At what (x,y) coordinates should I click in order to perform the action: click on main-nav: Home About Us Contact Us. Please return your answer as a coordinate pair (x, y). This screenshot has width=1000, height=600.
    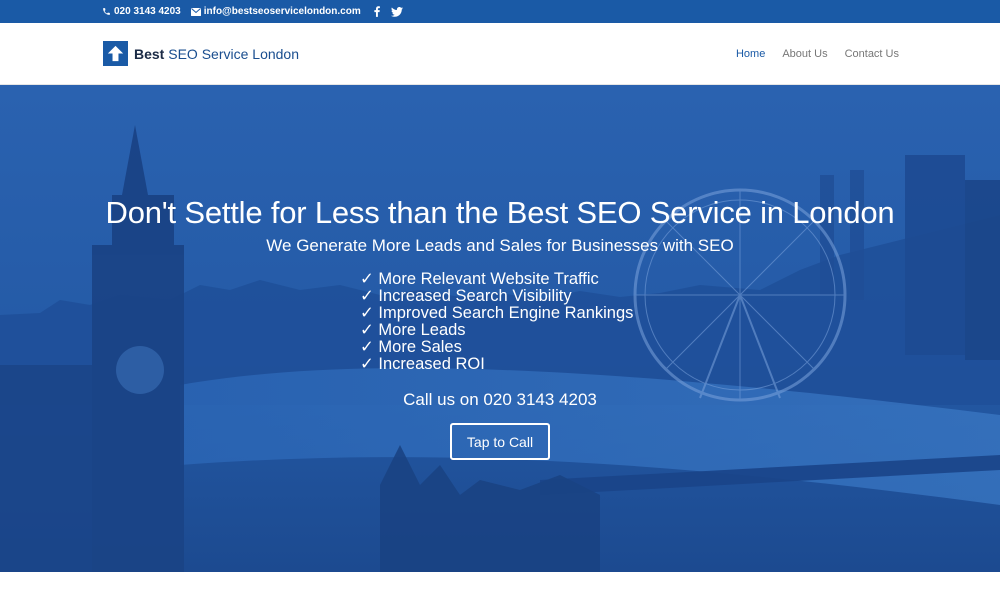
    Looking at the image, I should click on (817, 54).